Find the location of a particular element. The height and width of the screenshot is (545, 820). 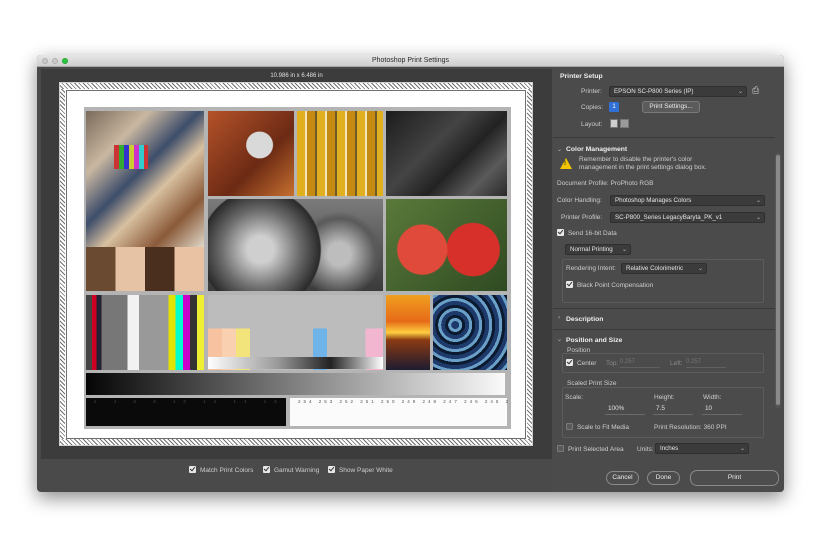

color-management-header: Color Management is located at coordinates (596, 149).